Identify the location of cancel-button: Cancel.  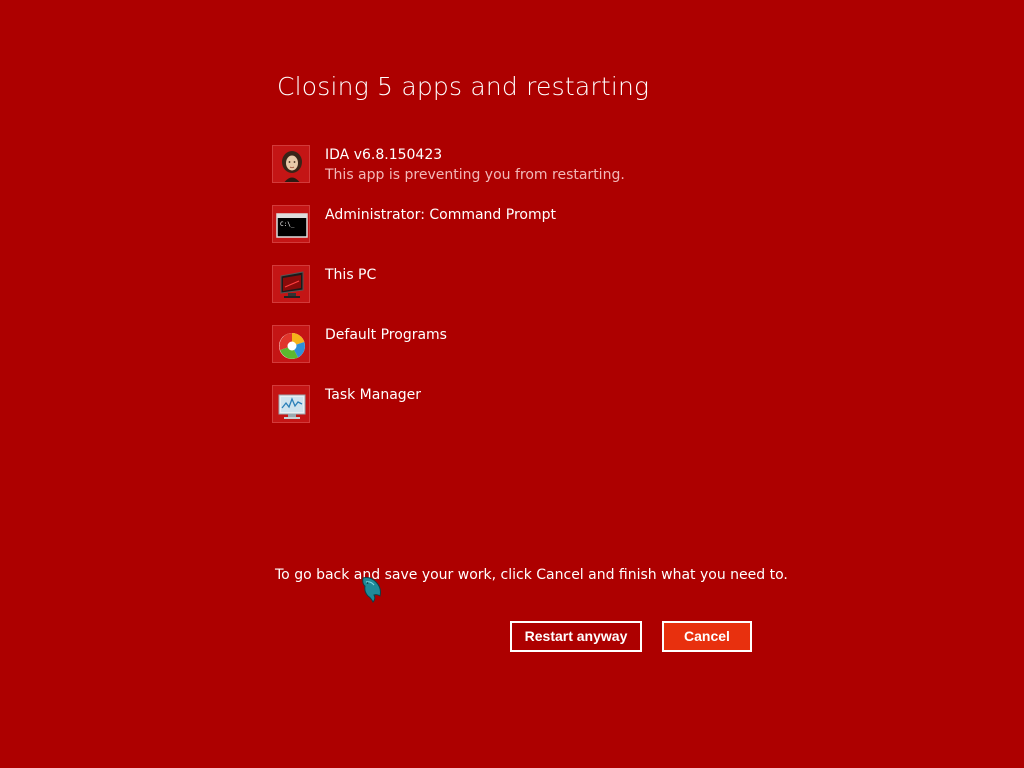
(707, 636).